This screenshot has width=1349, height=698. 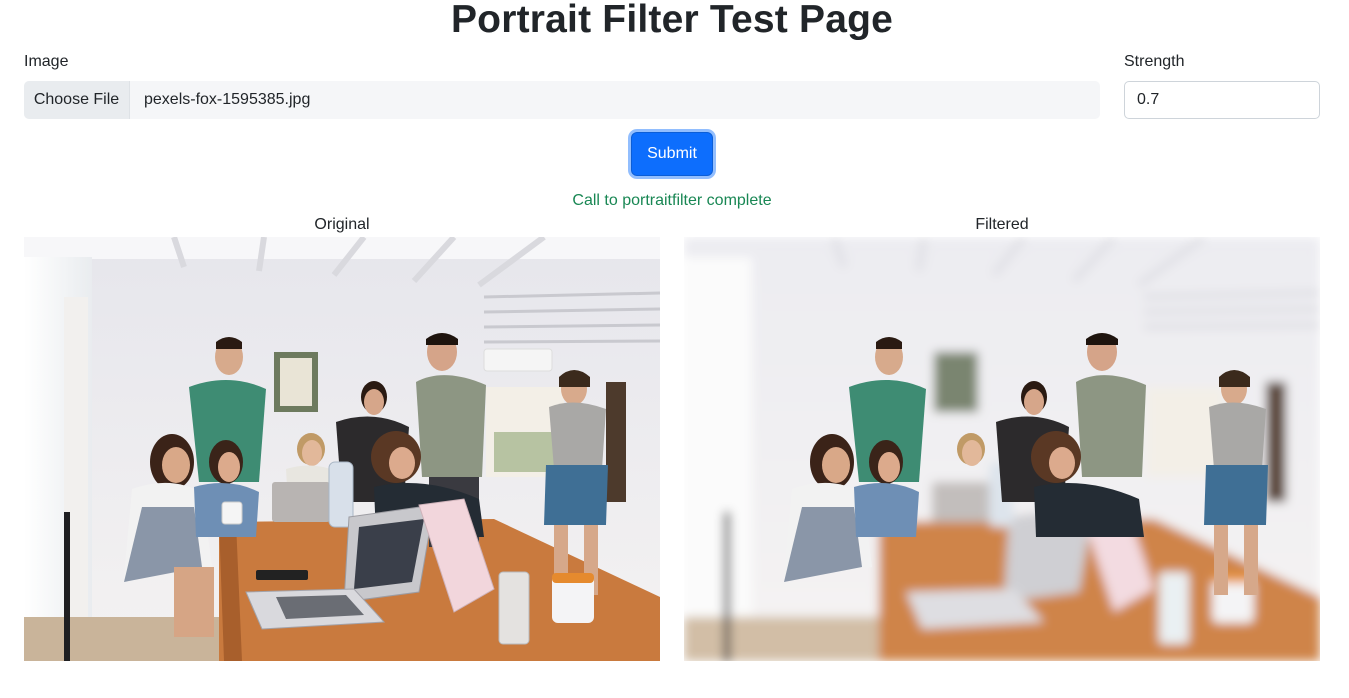 I want to click on file-input: Choose File pexels-fox-1595385.jpg, so click(x=562, y=100).